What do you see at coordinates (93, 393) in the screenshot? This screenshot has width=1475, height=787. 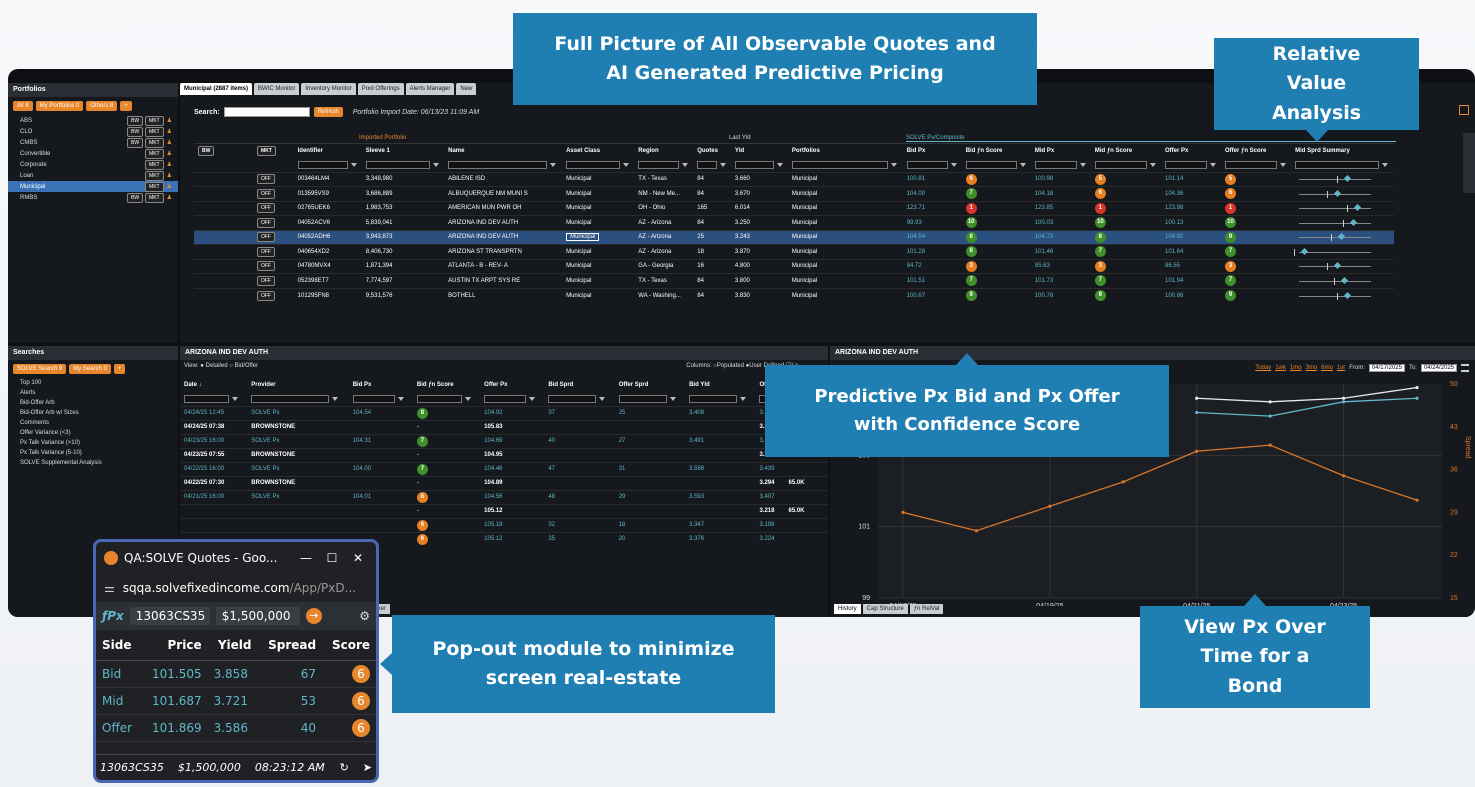 I see `search-item: Alerts` at bounding box center [93, 393].